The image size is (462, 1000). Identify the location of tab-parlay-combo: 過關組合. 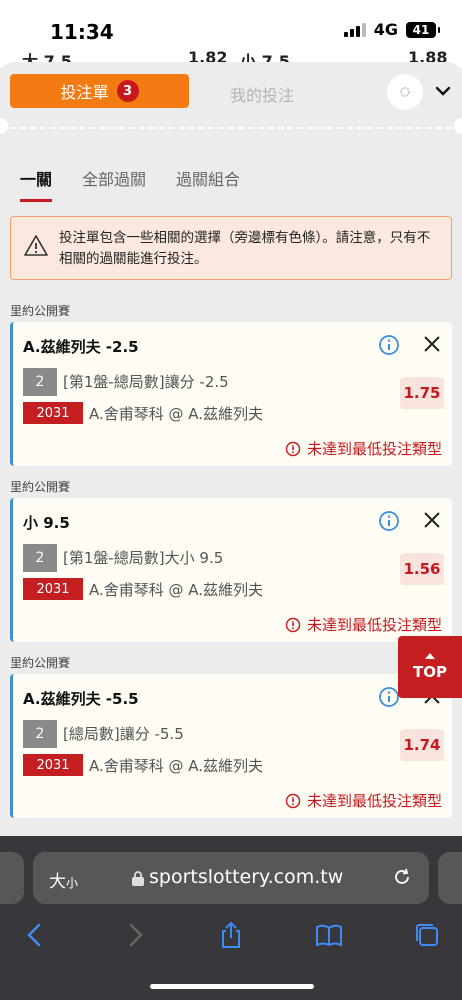
(208, 178).